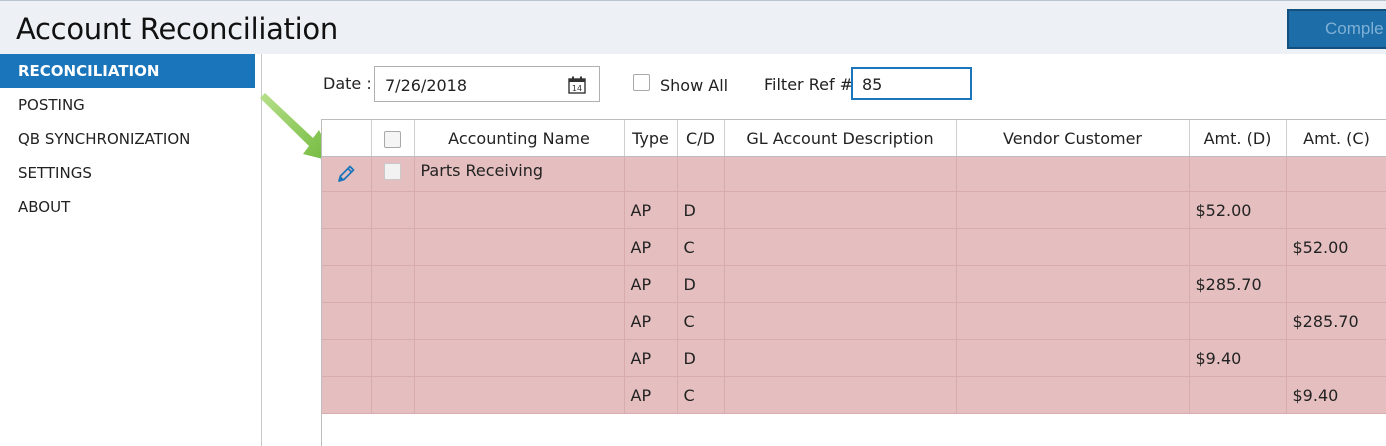  Describe the element at coordinates (347, 138) in the screenshot. I see `edit-column-header` at that location.